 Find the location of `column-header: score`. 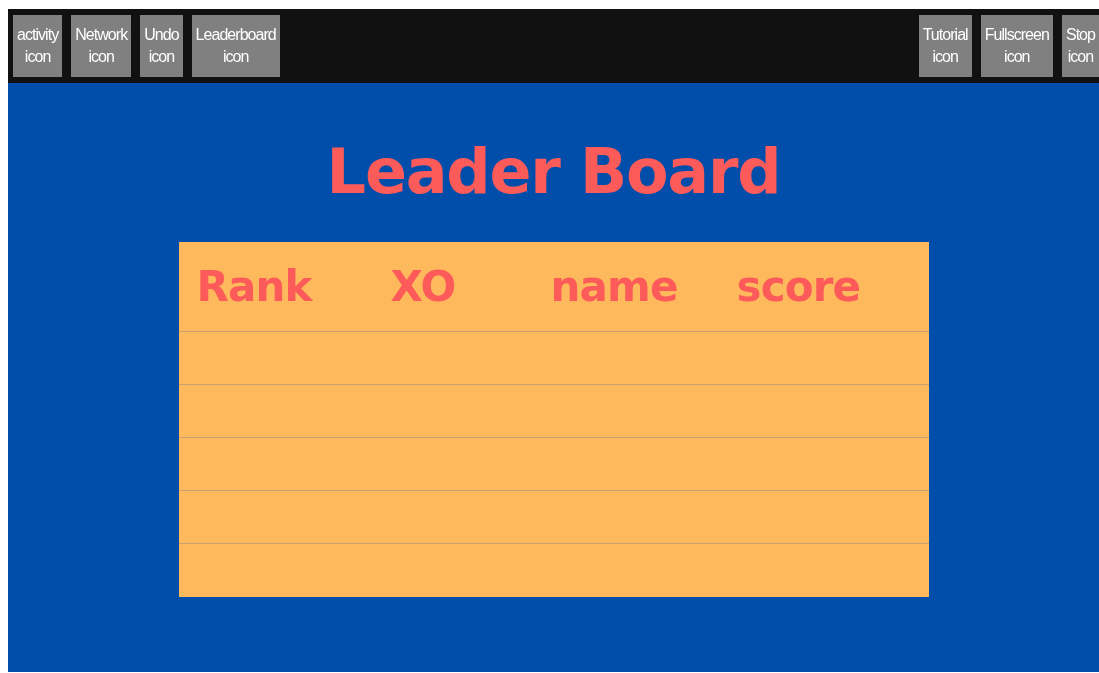

column-header: score is located at coordinates (798, 286).